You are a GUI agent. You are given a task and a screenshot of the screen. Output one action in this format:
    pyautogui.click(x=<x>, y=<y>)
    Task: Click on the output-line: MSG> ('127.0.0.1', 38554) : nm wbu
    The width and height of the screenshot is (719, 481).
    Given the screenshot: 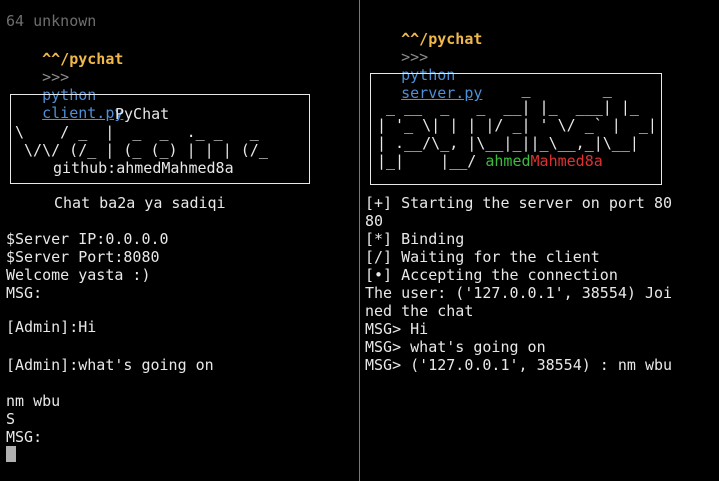 What is the action you would take?
    pyautogui.click(x=519, y=365)
    